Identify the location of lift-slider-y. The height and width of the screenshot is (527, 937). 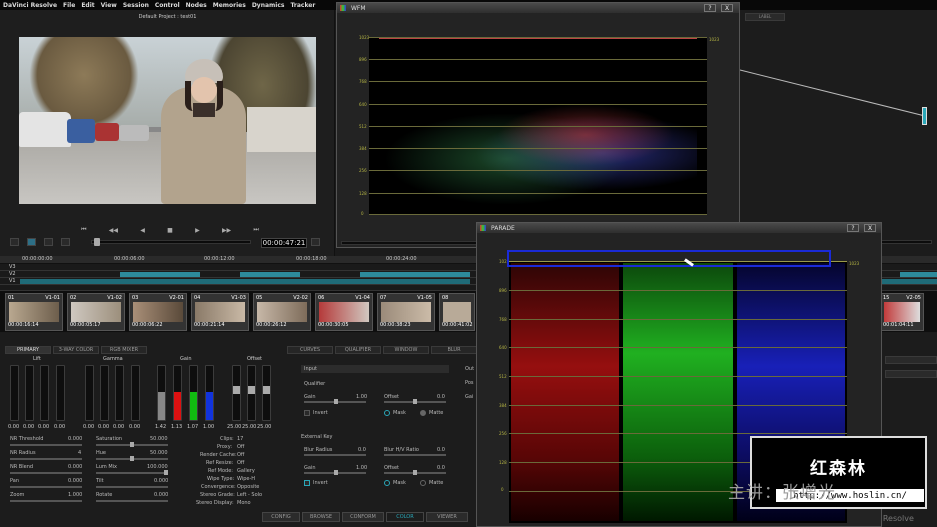
(14, 393).